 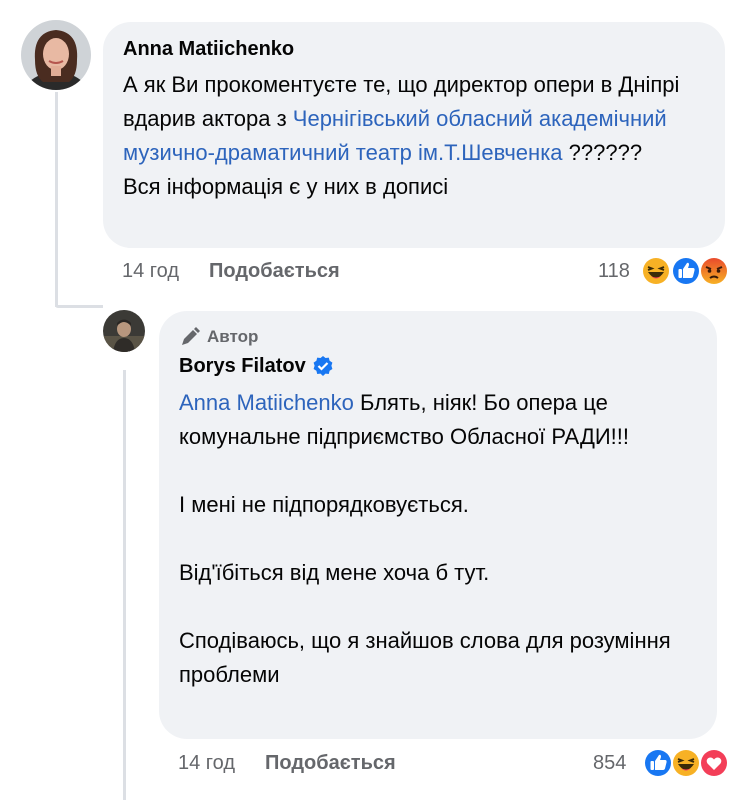 What do you see at coordinates (124, 585) in the screenshot?
I see `reply-thread-line` at bounding box center [124, 585].